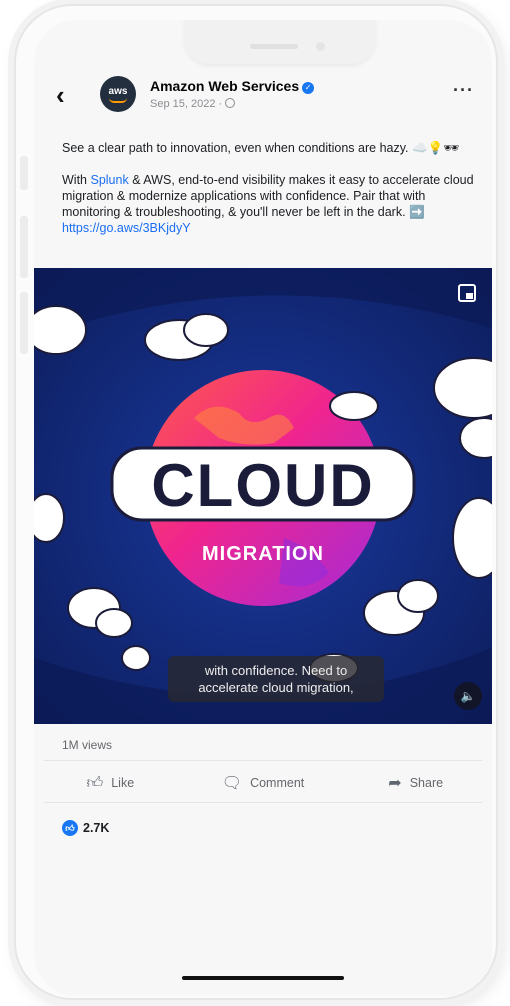 The height and width of the screenshot is (1006, 510). I want to click on like-reaction-icon: 👍︎, so click(70, 828).